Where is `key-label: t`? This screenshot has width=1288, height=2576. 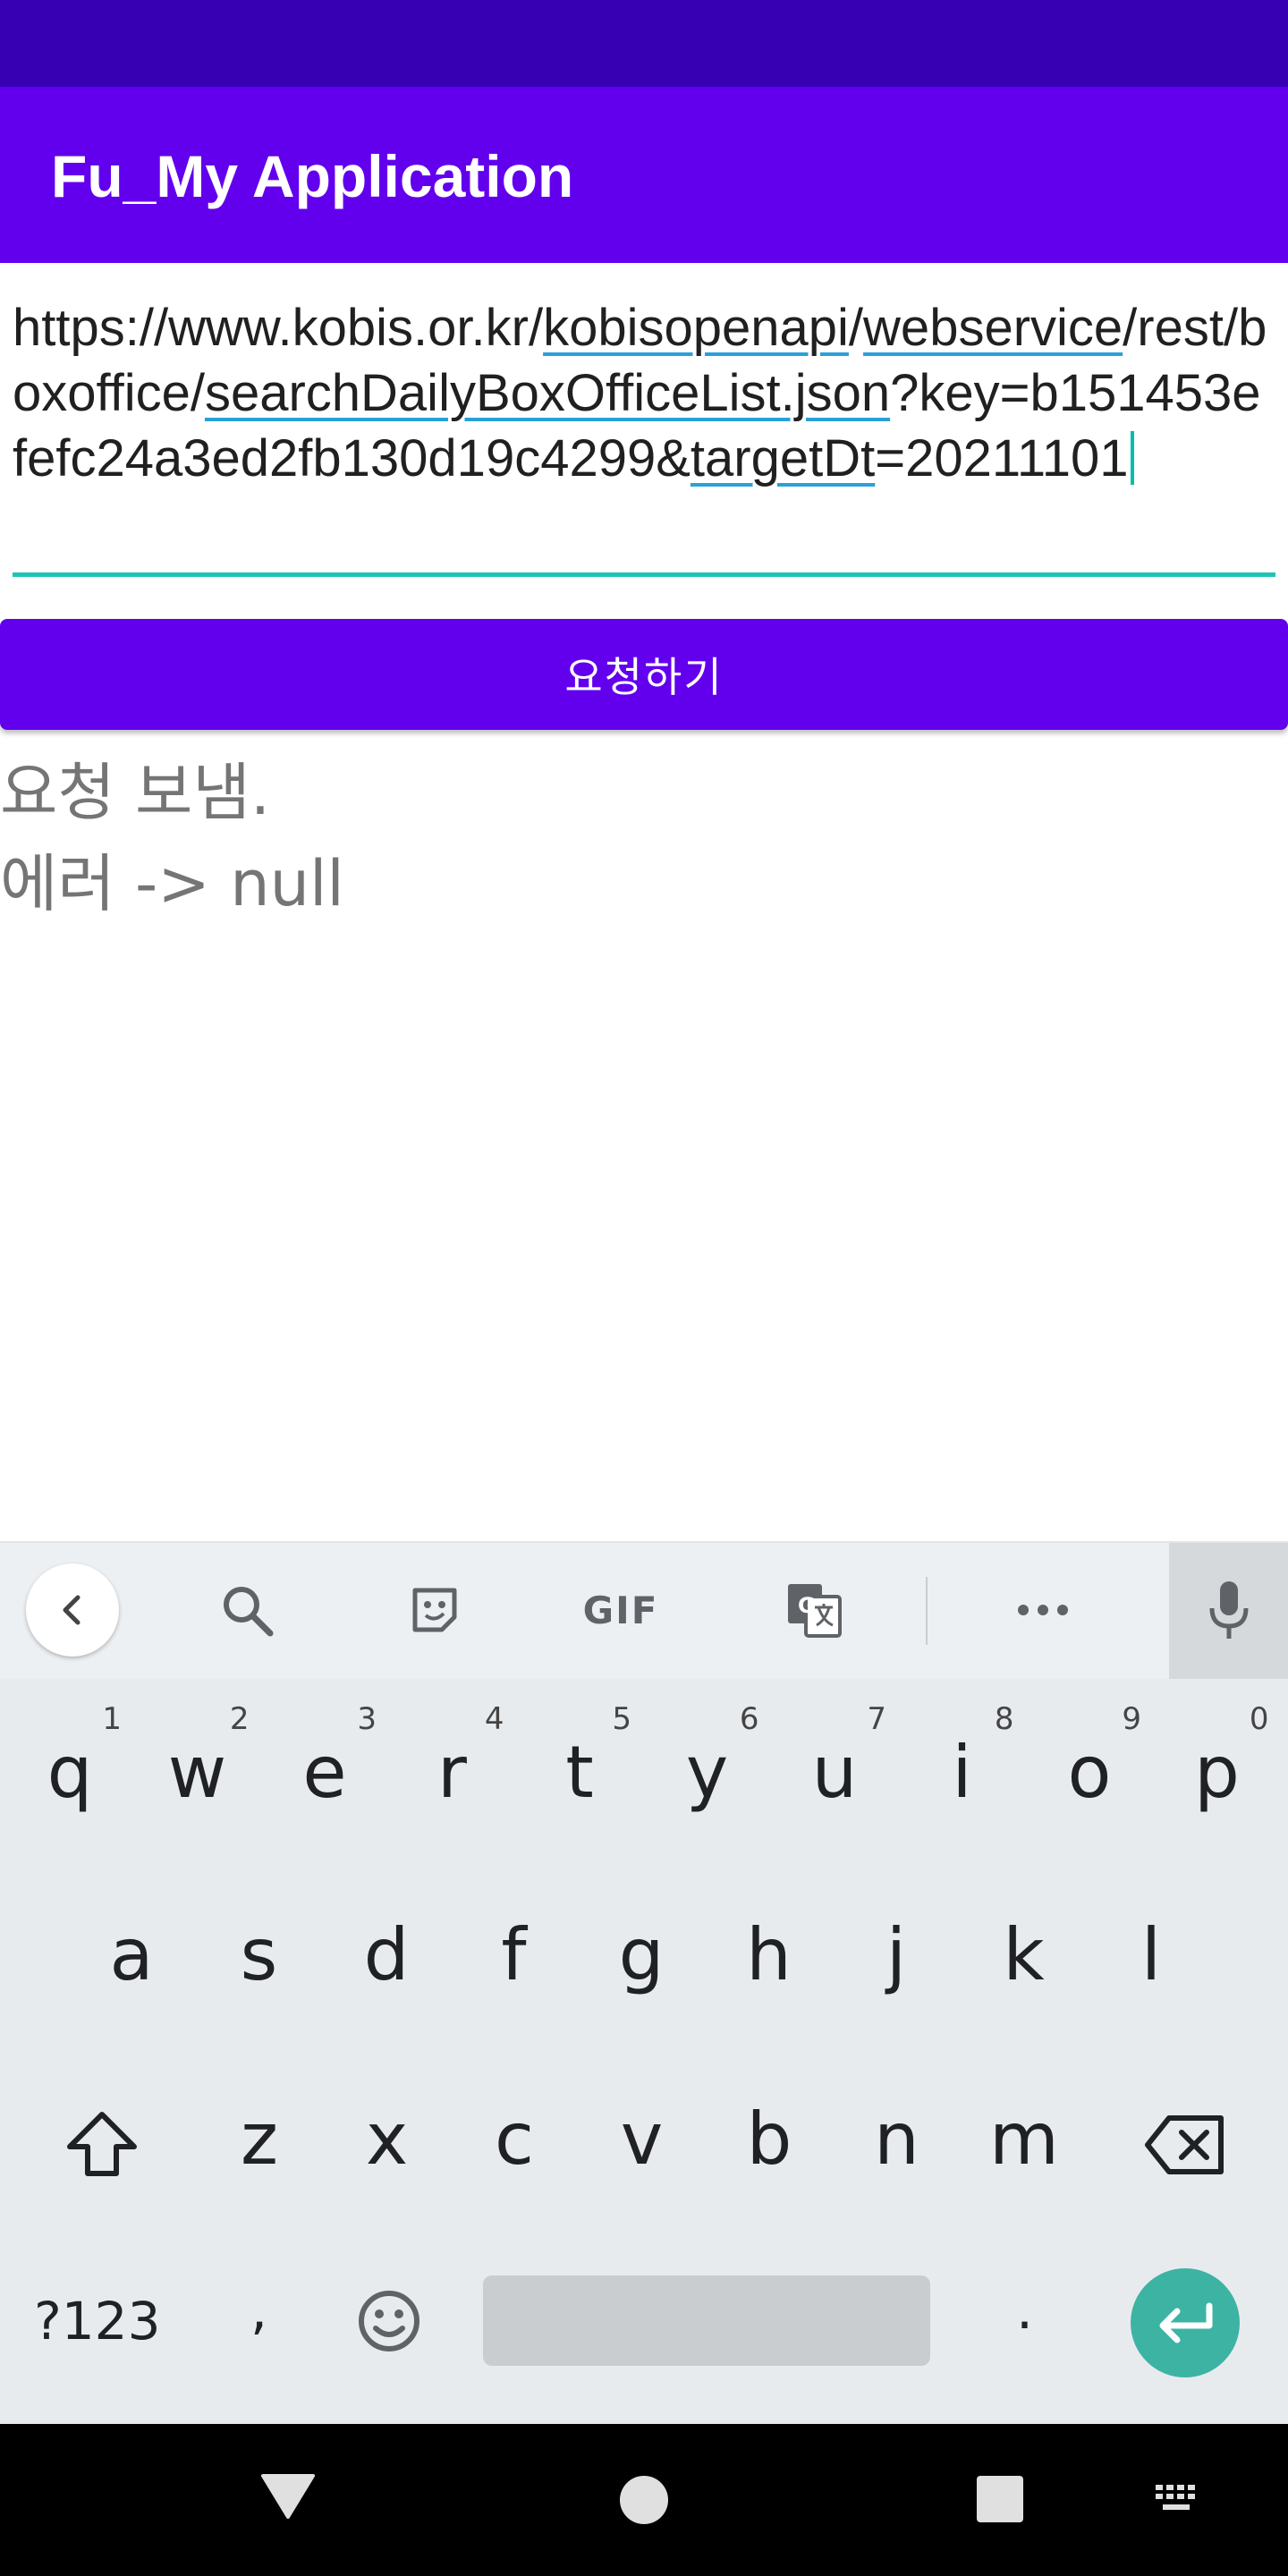 key-label: t is located at coordinates (579, 1772).